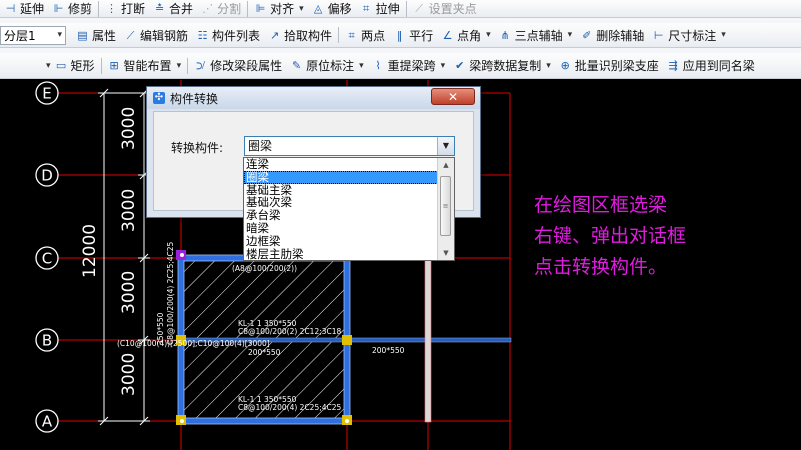  I want to click on axis-bubble-c: C, so click(47, 259).